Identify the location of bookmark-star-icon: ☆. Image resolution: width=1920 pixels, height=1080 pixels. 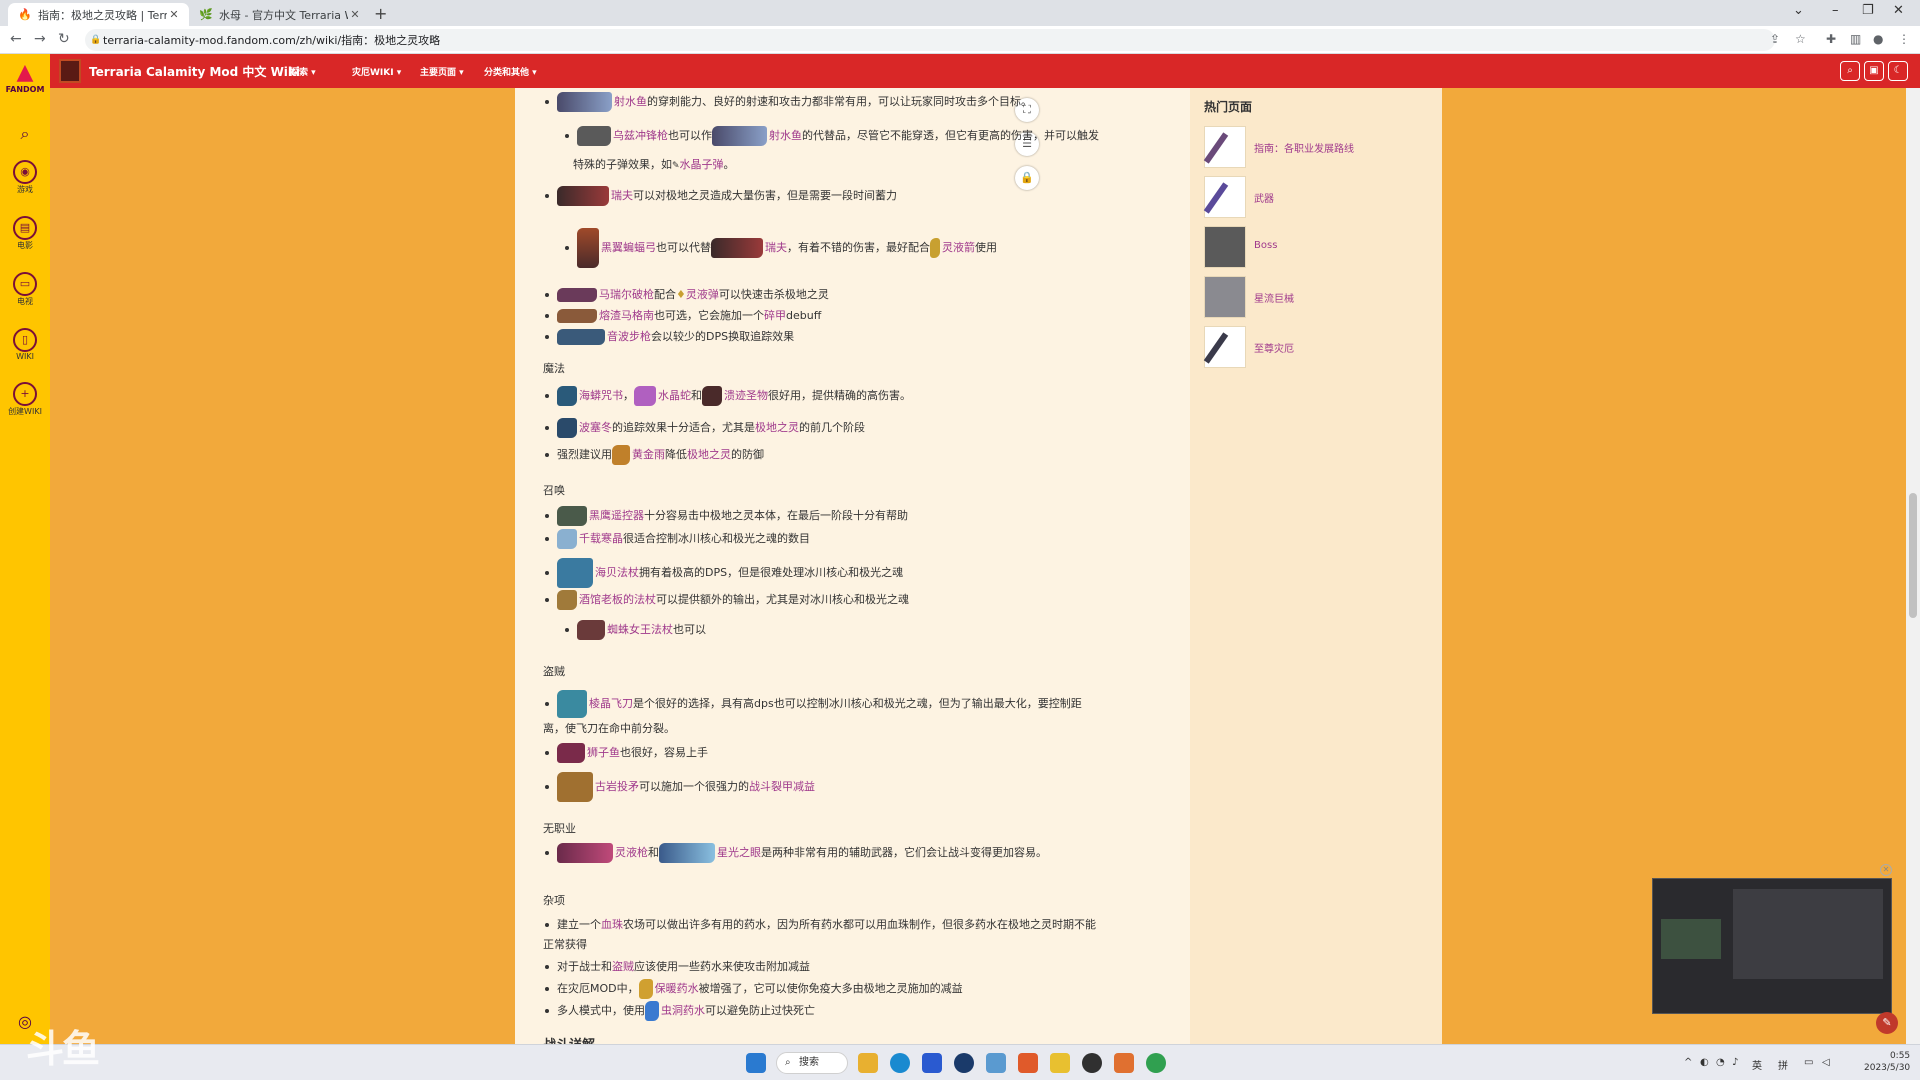
(1800, 39).